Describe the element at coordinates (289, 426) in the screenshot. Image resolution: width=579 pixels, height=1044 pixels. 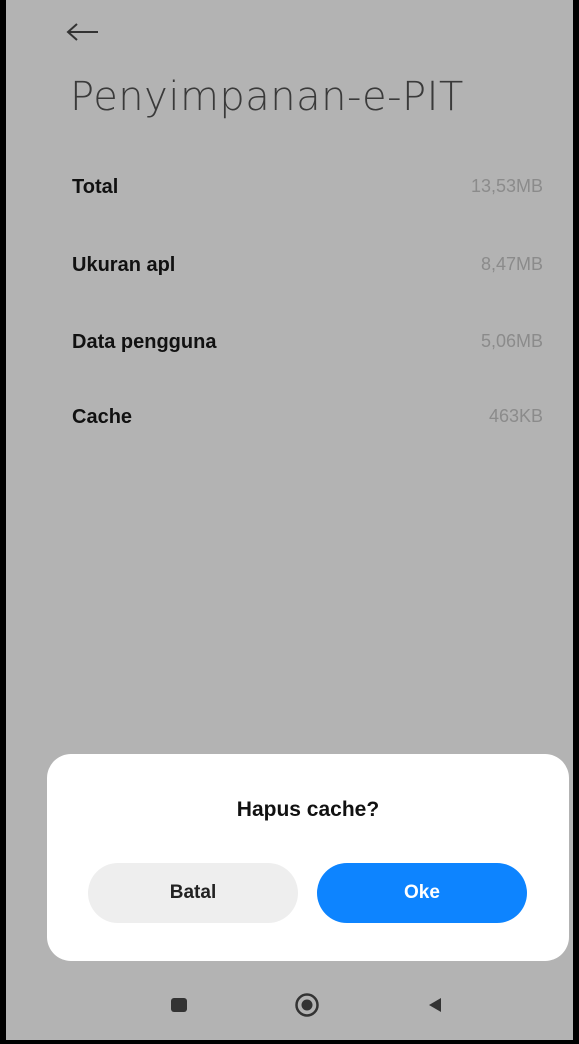
I see `storage-row-cache: Cache 463KB` at that location.